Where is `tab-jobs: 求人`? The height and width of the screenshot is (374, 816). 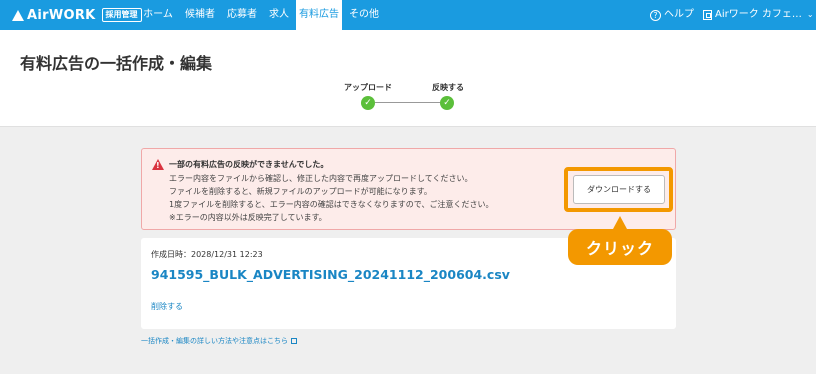
tab-jobs: 求人 is located at coordinates (279, 15).